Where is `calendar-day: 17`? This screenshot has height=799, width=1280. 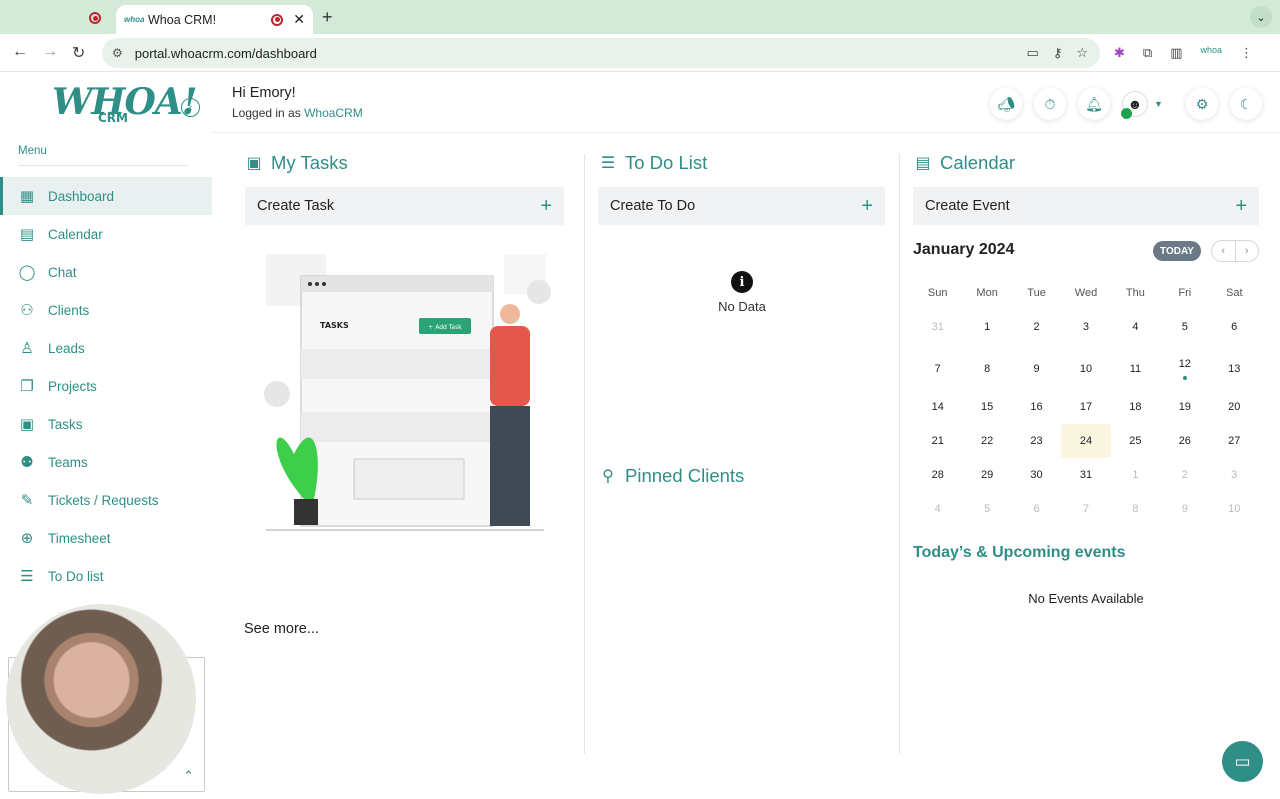
calendar-day: 17 is located at coordinates (1085, 407).